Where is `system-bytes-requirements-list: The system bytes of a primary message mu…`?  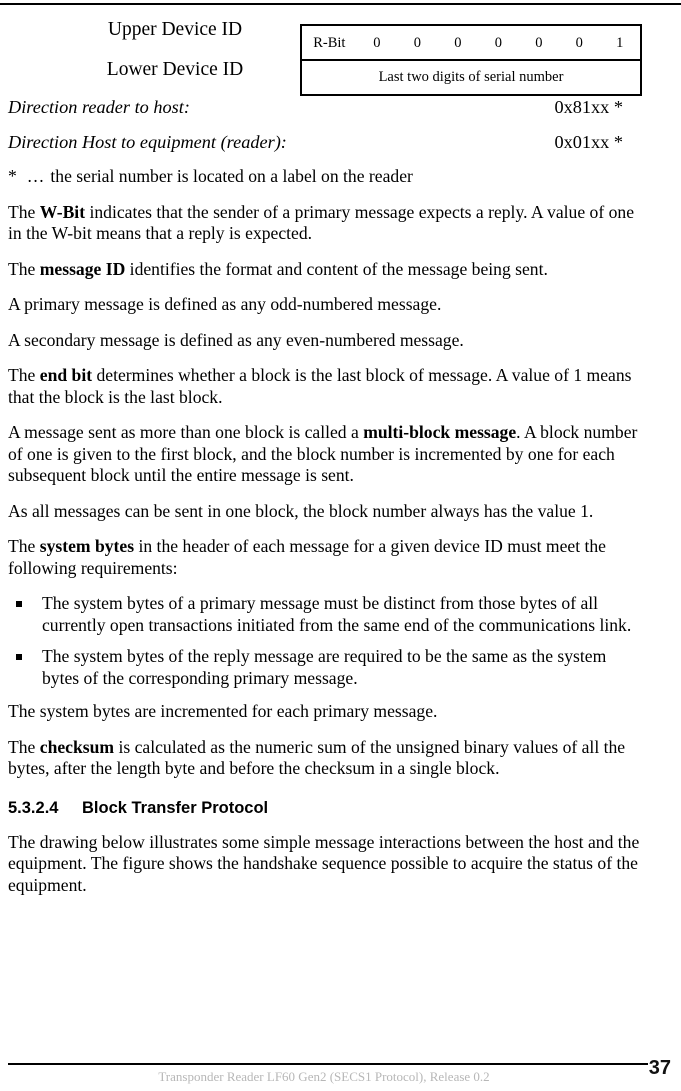
system-bytes-requirements-list: The system bytes of a primary message mu… is located at coordinates (325, 641).